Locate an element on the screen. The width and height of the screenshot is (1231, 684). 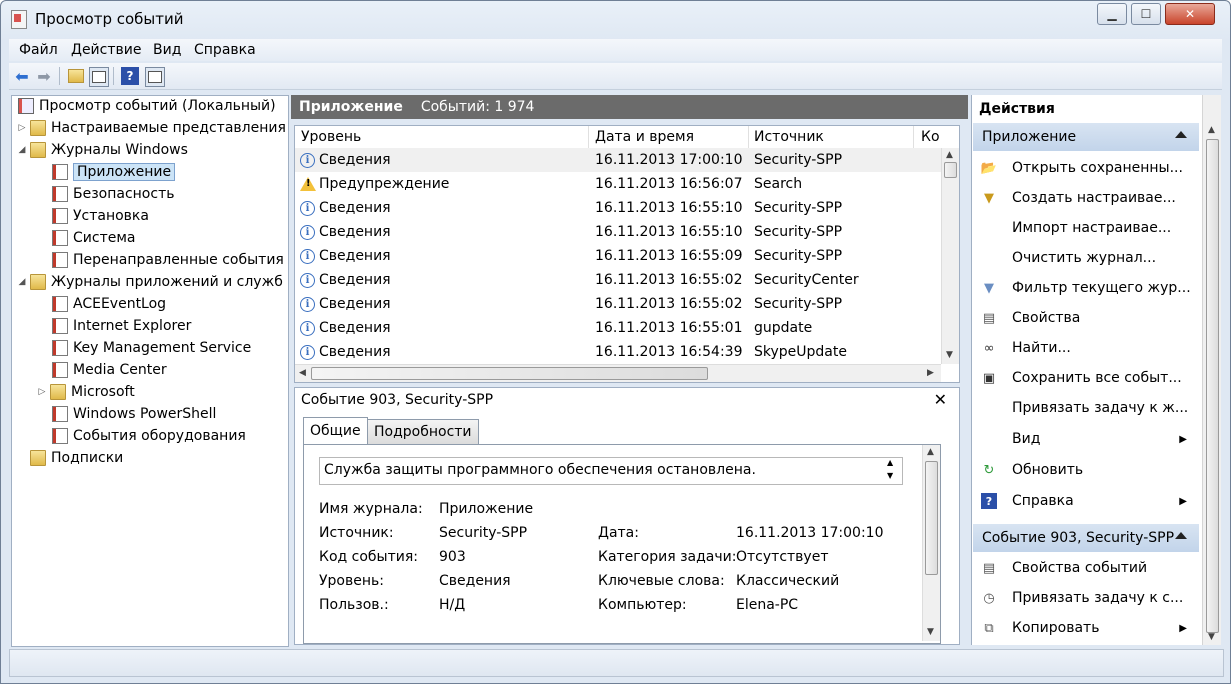
tab-general: Общие is located at coordinates (335, 430).